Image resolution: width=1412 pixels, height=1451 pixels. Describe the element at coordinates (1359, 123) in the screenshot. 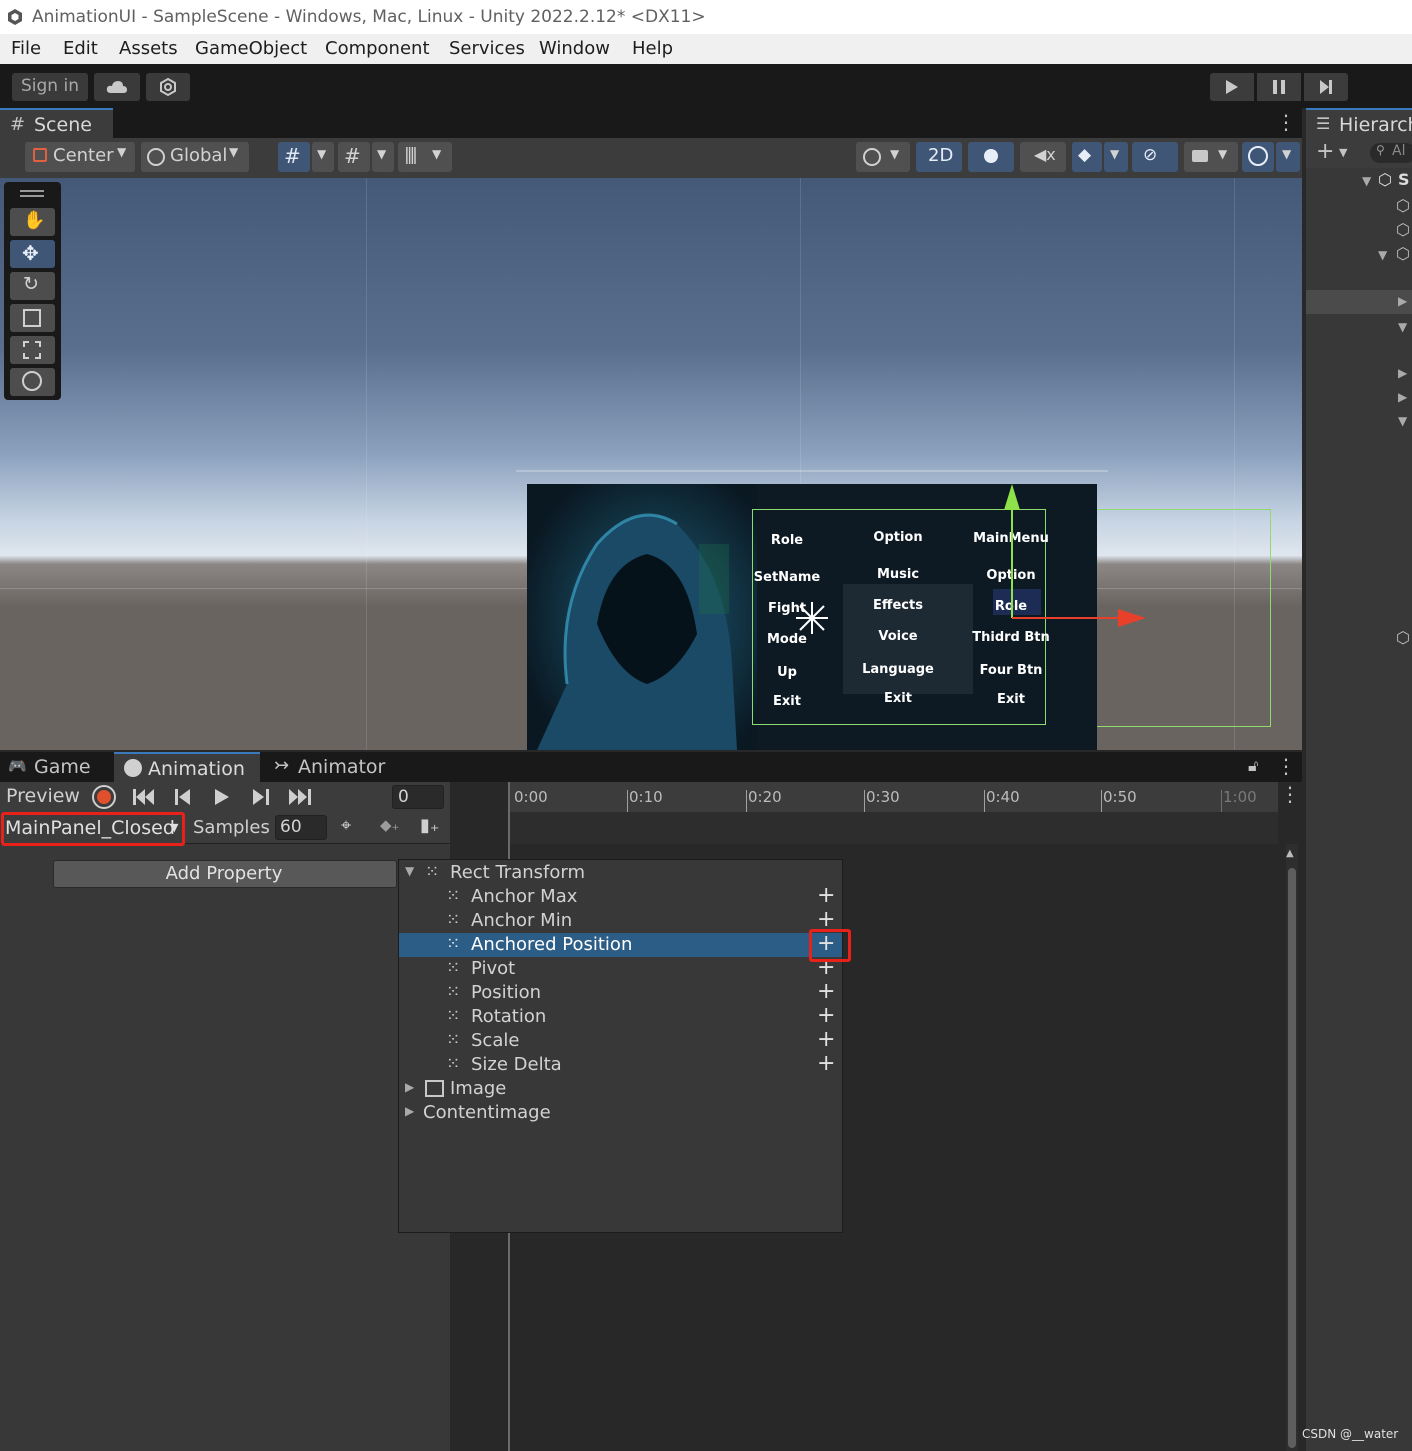

I see `tab-hierarchy: ☰ Hierarch` at that location.